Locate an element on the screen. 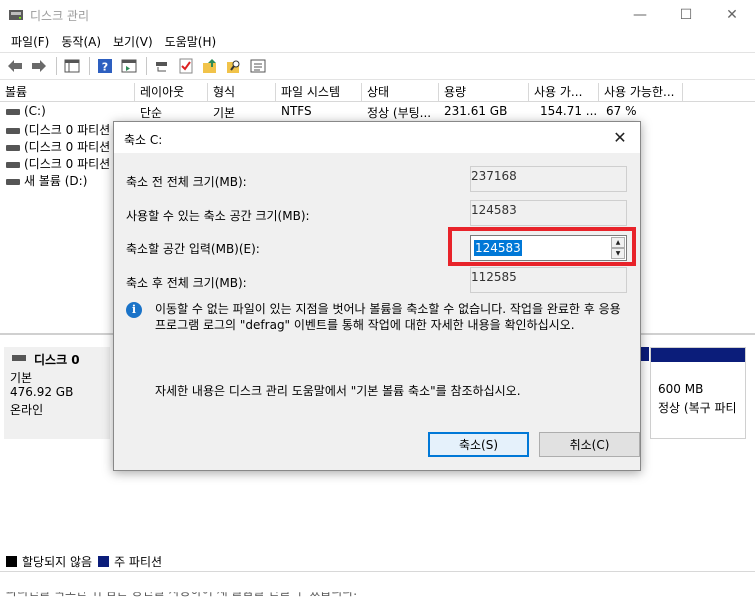  shrink-amount-label: 축소할 공간 입력(MB)(E): is located at coordinates (193, 249).